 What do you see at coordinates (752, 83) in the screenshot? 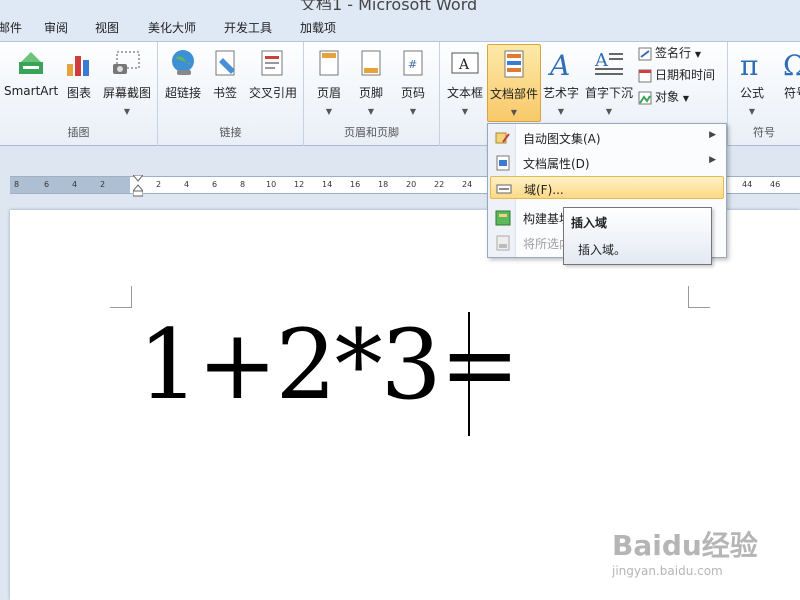
I see `equation-button: π 公式 ▼` at bounding box center [752, 83].